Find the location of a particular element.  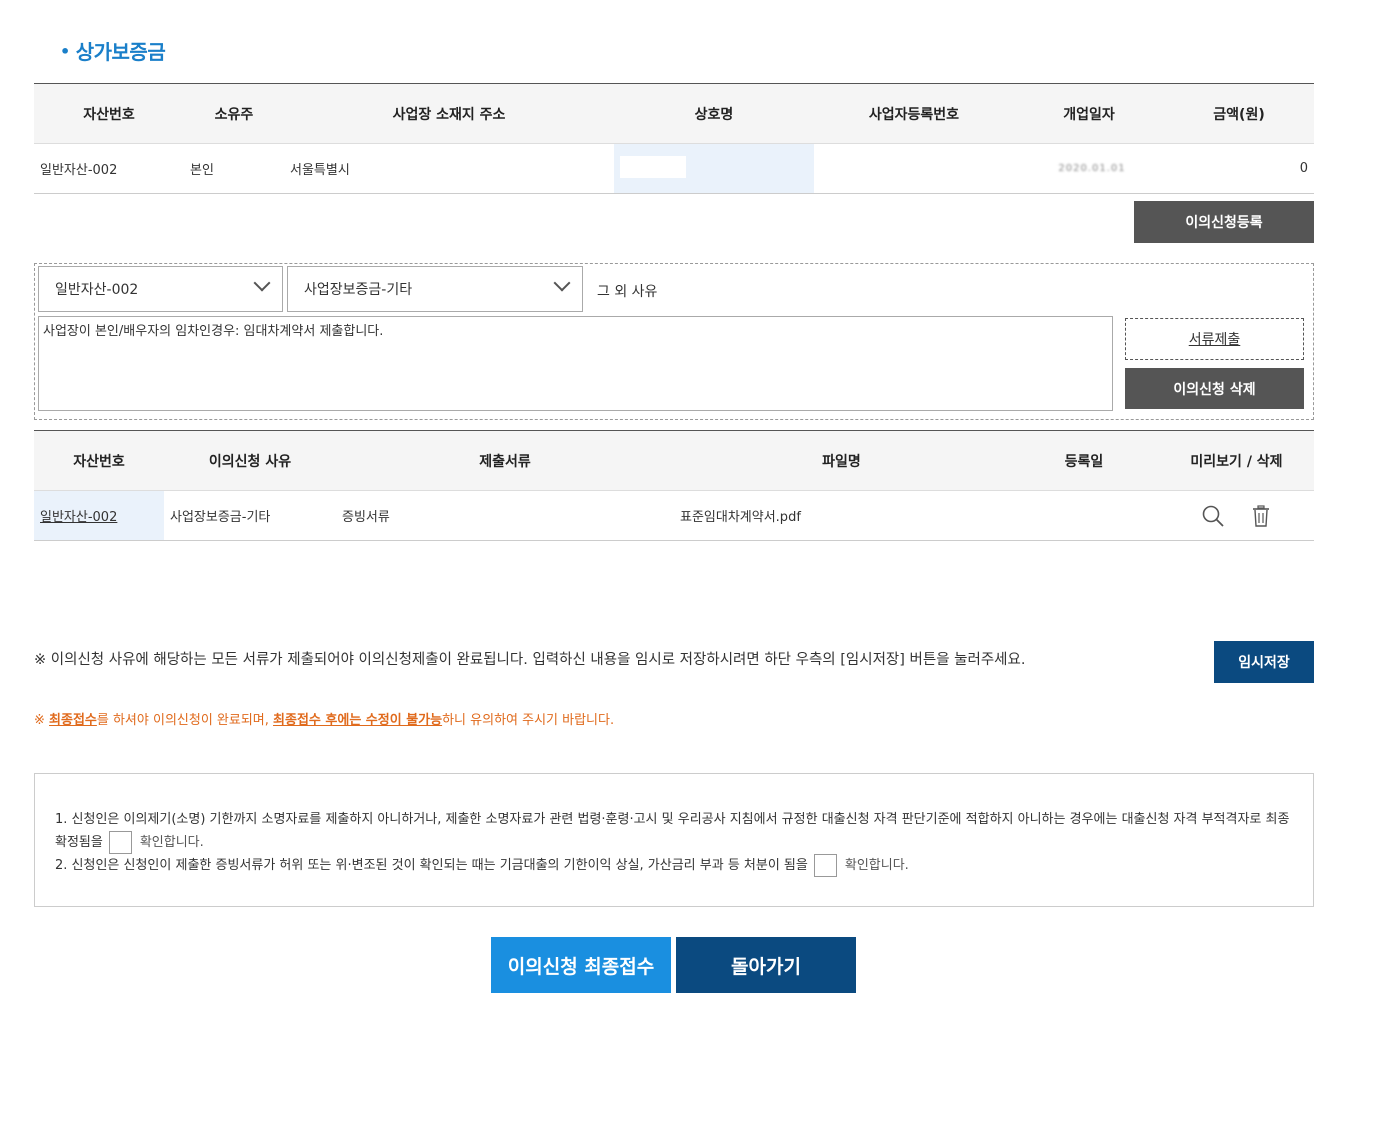

cell-open-date: 2020.01.01 is located at coordinates (1092, 168).